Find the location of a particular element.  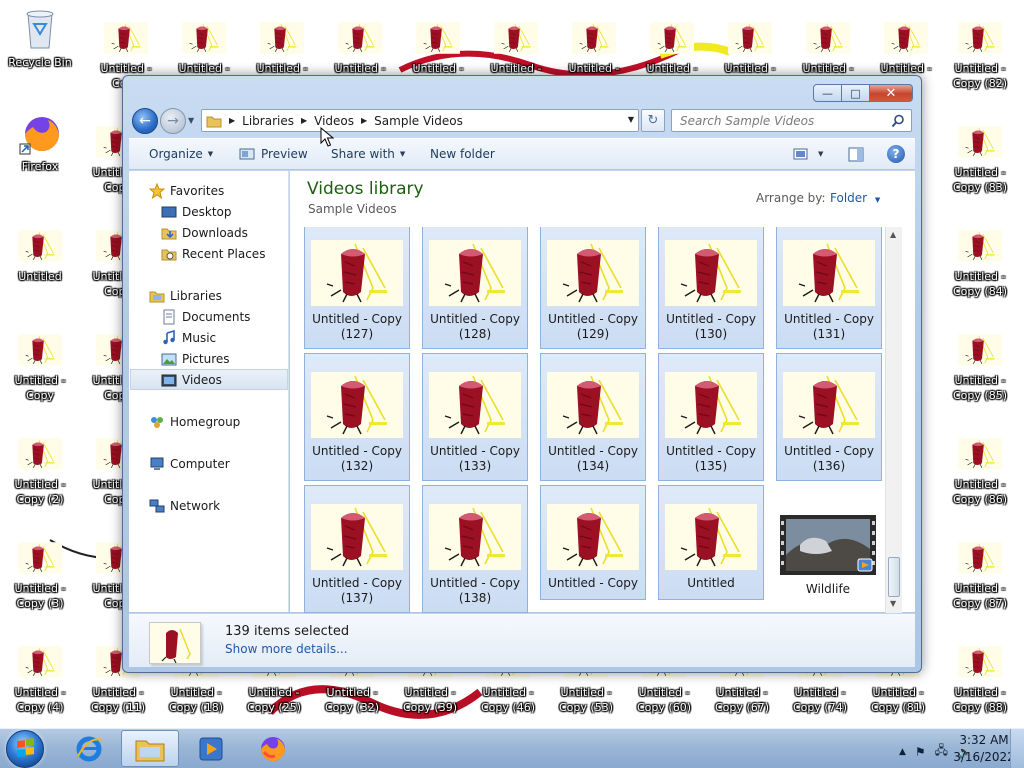

desktop-icon-untitled: Untitled - Copy (4) is located at coordinates (40, 683).